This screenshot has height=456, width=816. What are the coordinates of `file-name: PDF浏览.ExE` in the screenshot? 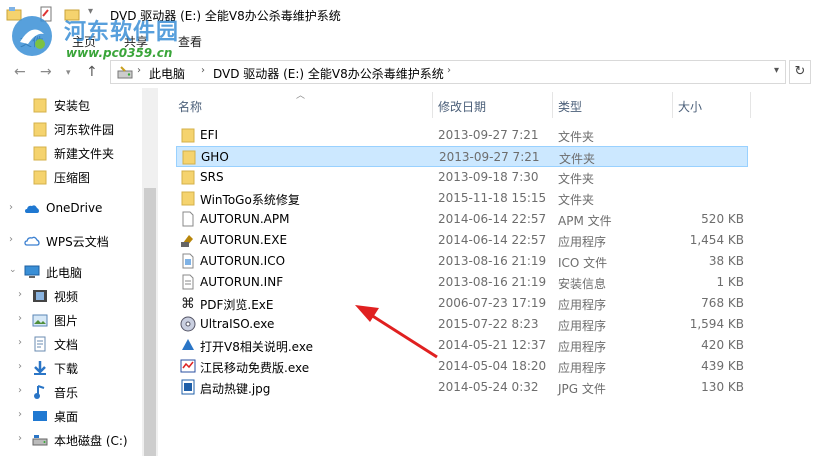 It's located at (237, 305).